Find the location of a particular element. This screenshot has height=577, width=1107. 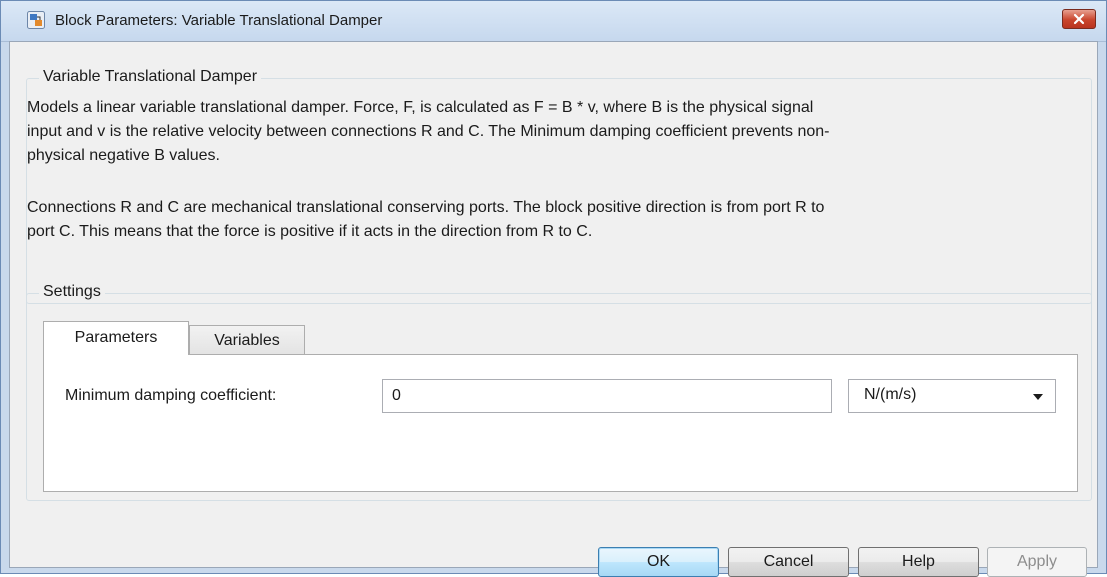

apply-button-label: Apply is located at coordinates (1037, 561).